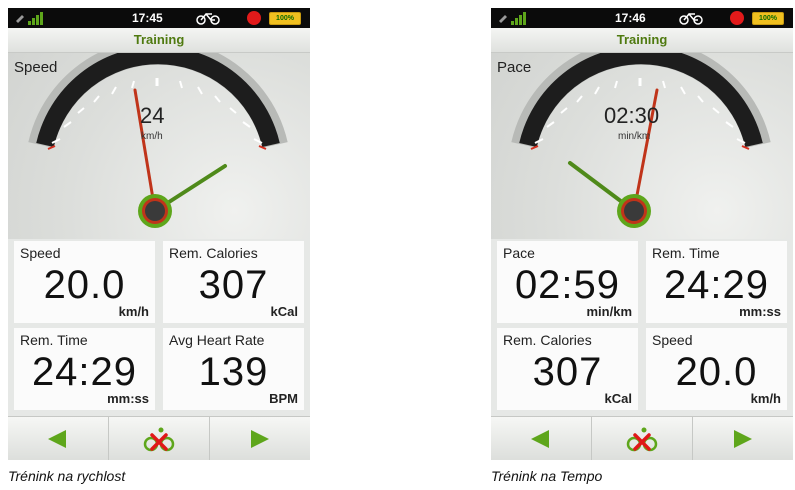 This screenshot has height=490, width=795. I want to click on tile-pace: Pace 02:59 min/km, so click(567, 282).